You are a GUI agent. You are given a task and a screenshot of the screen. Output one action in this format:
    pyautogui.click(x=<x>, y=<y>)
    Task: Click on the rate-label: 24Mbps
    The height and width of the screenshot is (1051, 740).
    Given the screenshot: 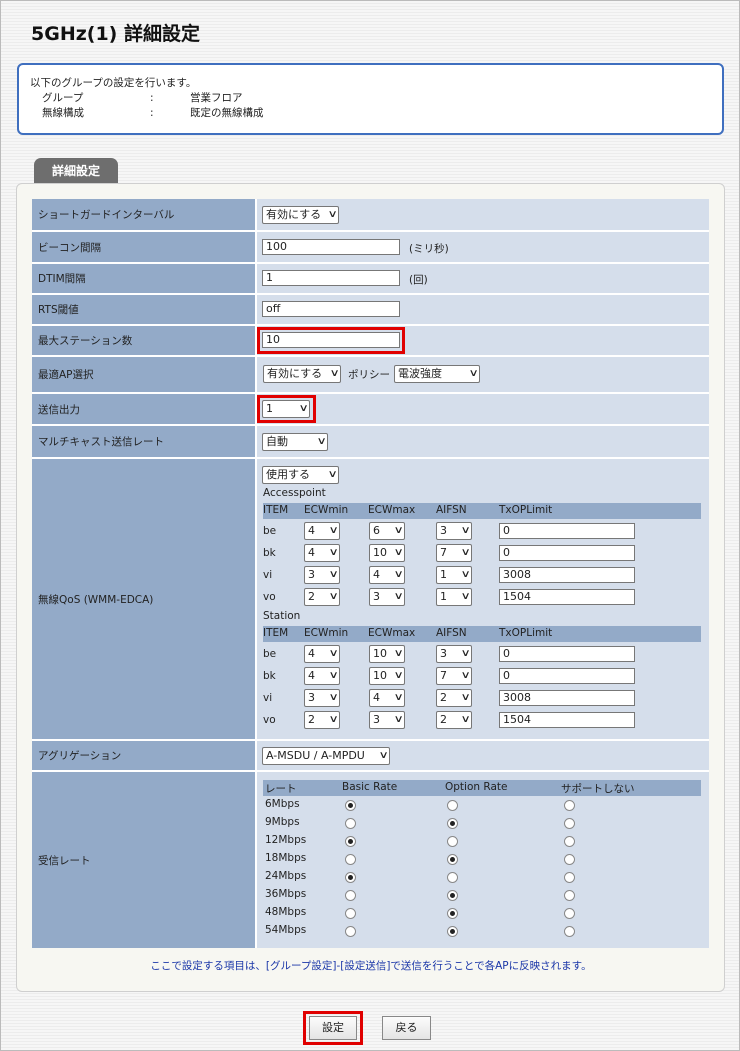 What is the action you would take?
    pyautogui.click(x=286, y=876)
    